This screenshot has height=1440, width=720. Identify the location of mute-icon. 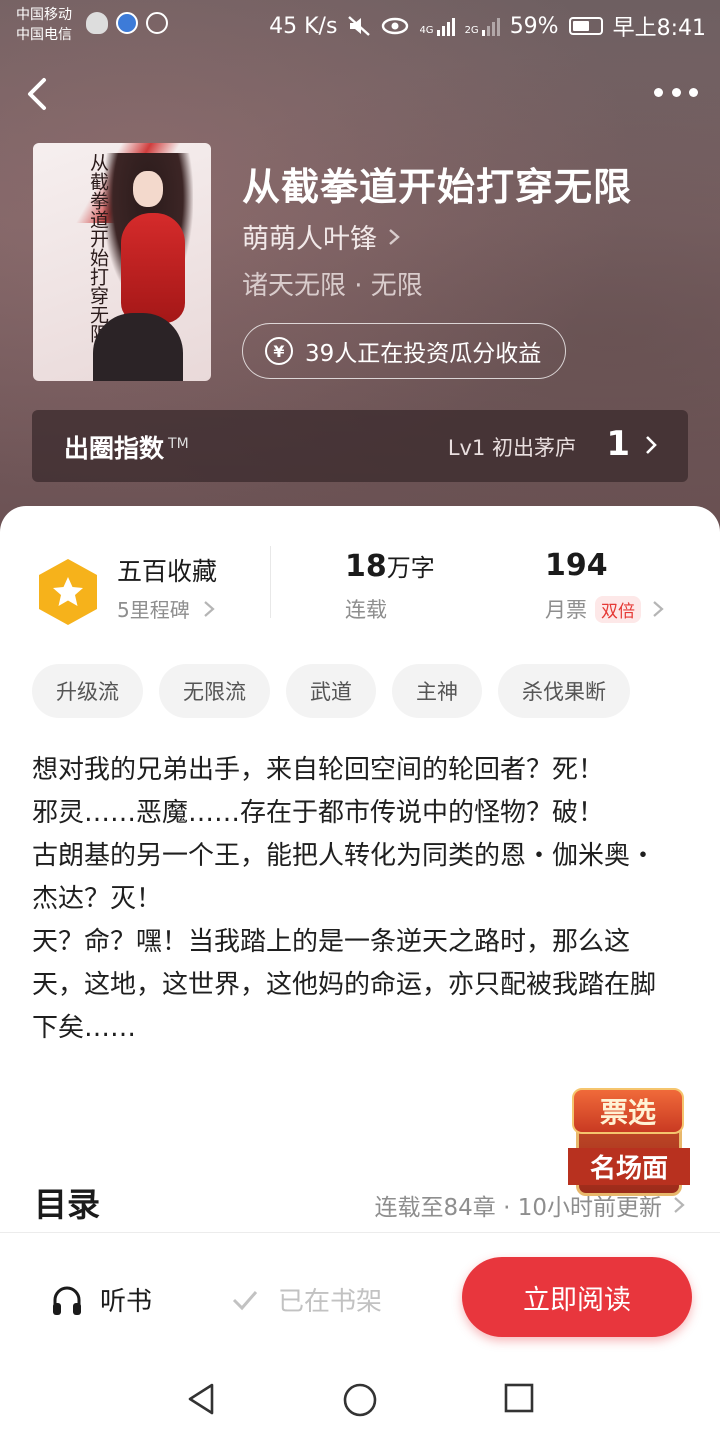
(359, 26).